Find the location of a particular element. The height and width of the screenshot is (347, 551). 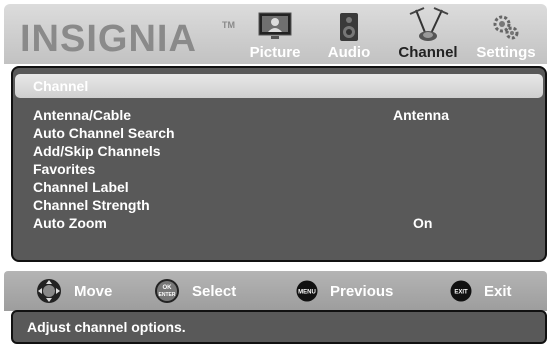

menu-item-add-skip-channels: Add/Skip Channels is located at coordinates (104, 151).